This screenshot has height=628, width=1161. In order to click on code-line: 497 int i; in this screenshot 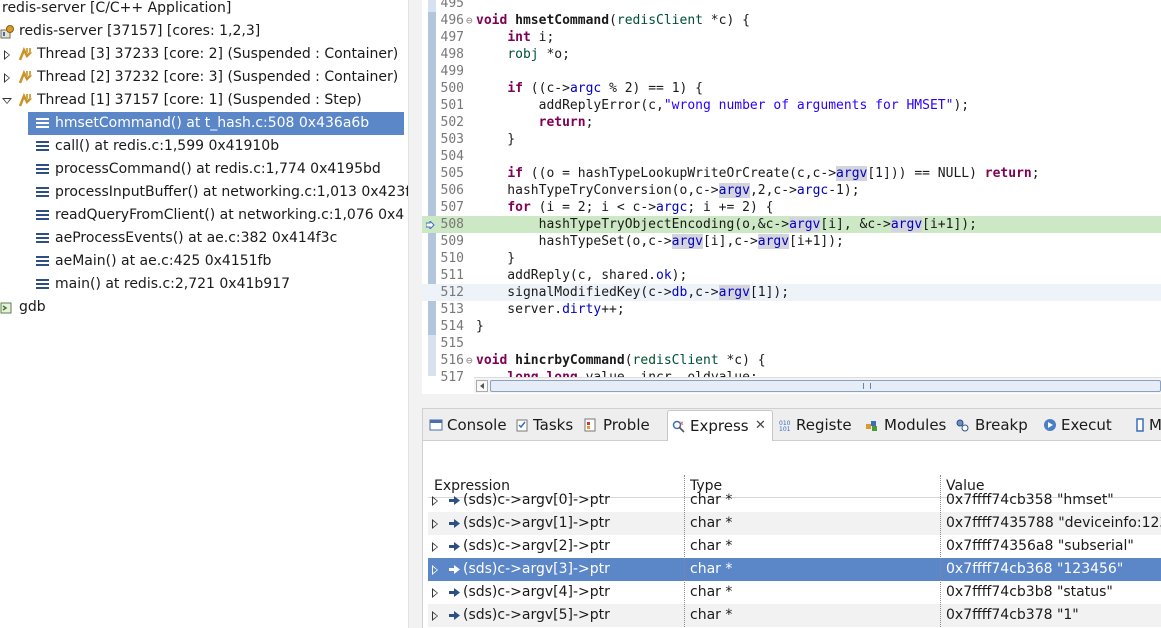, I will do `click(791, 37)`.